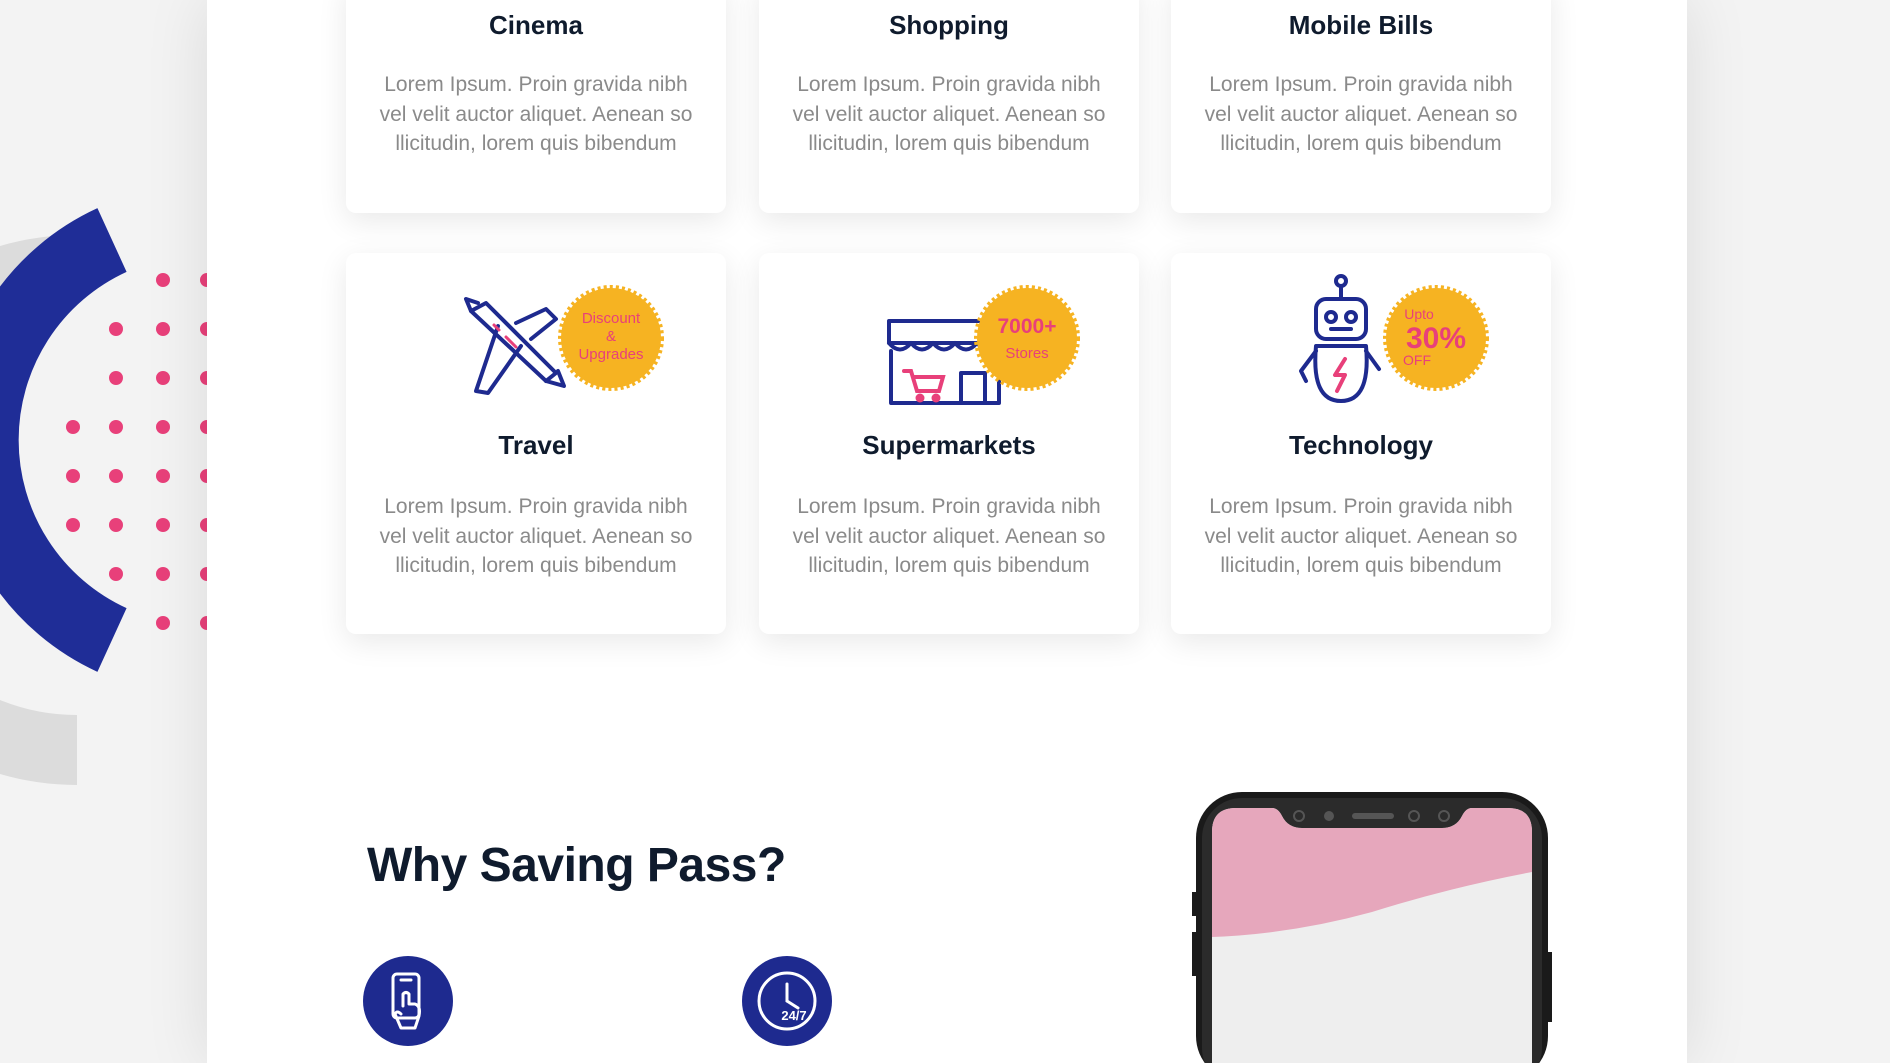  I want to click on clock-24-7-icon: 24/7, so click(787, 1001).